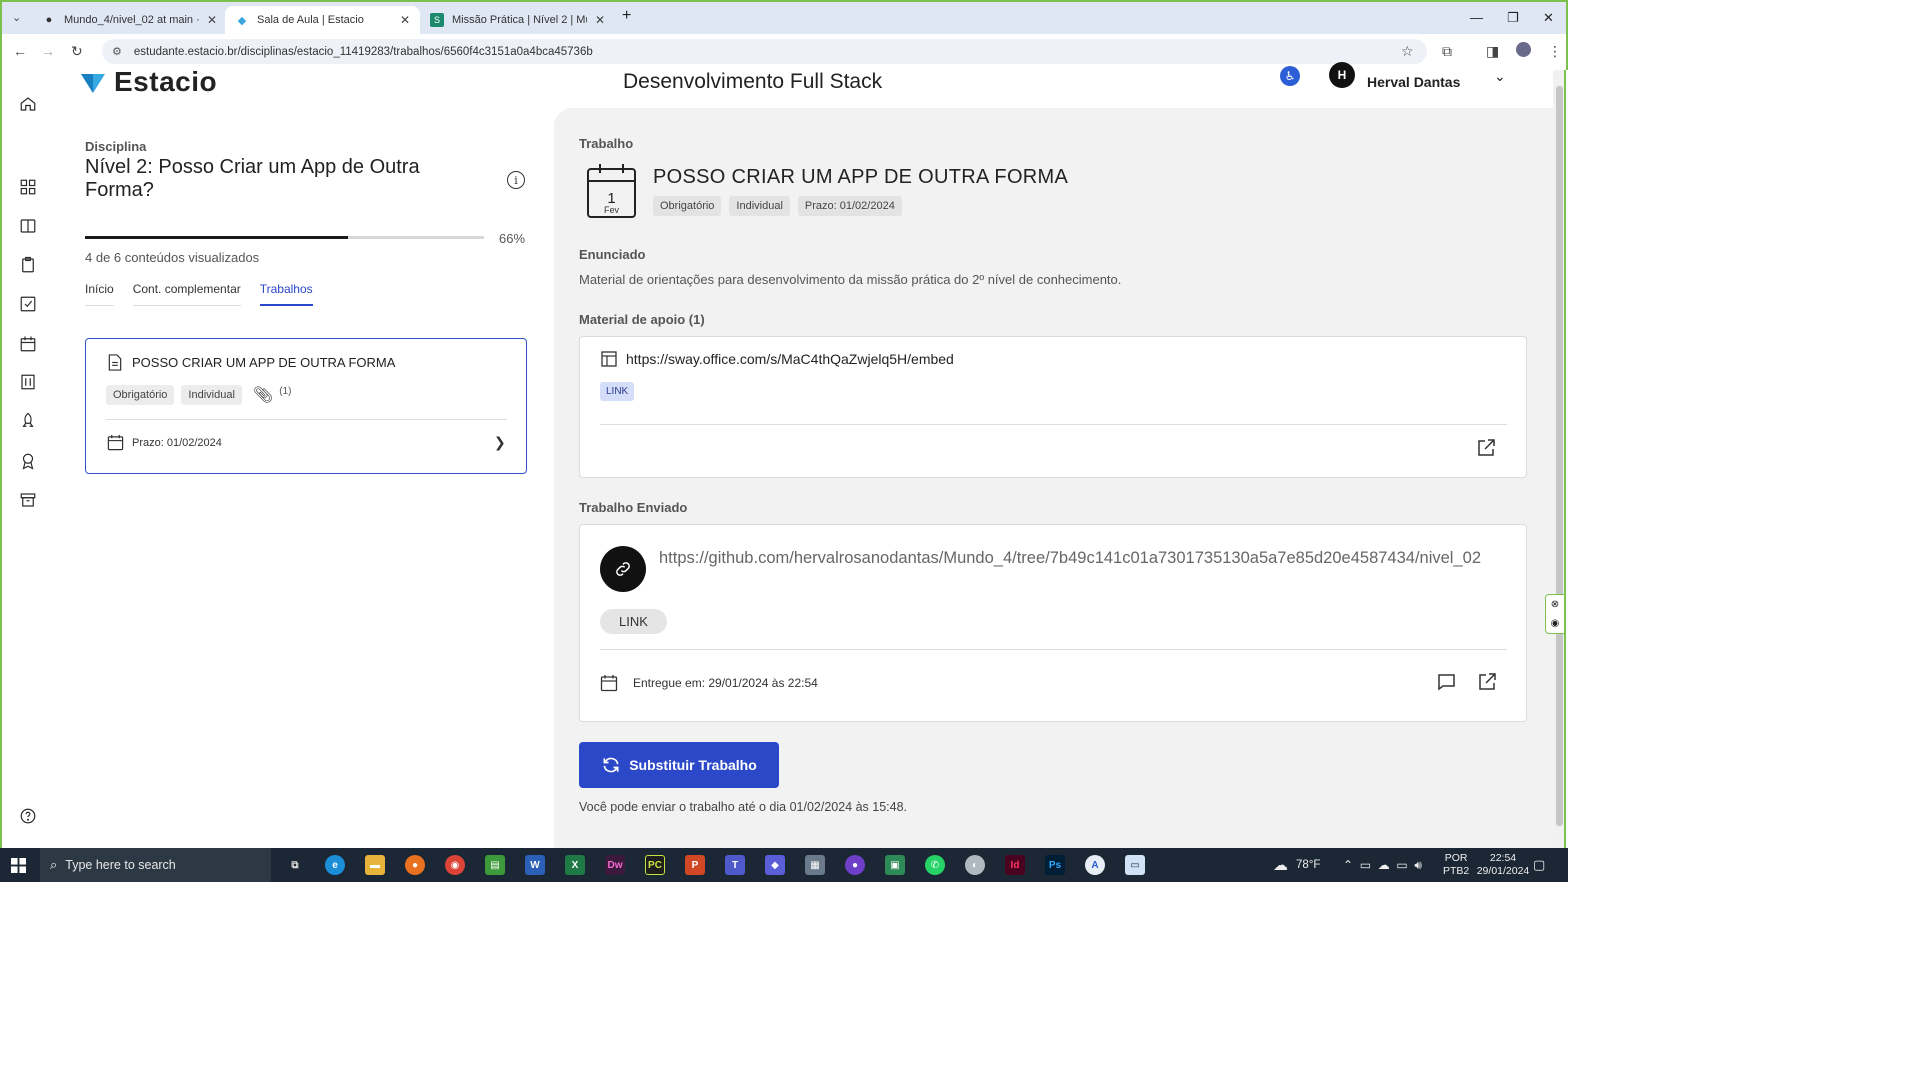 This screenshot has height=1080, width=1920. What do you see at coordinates (117, 51) in the screenshot?
I see `site-info-icon: ⚙` at bounding box center [117, 51].